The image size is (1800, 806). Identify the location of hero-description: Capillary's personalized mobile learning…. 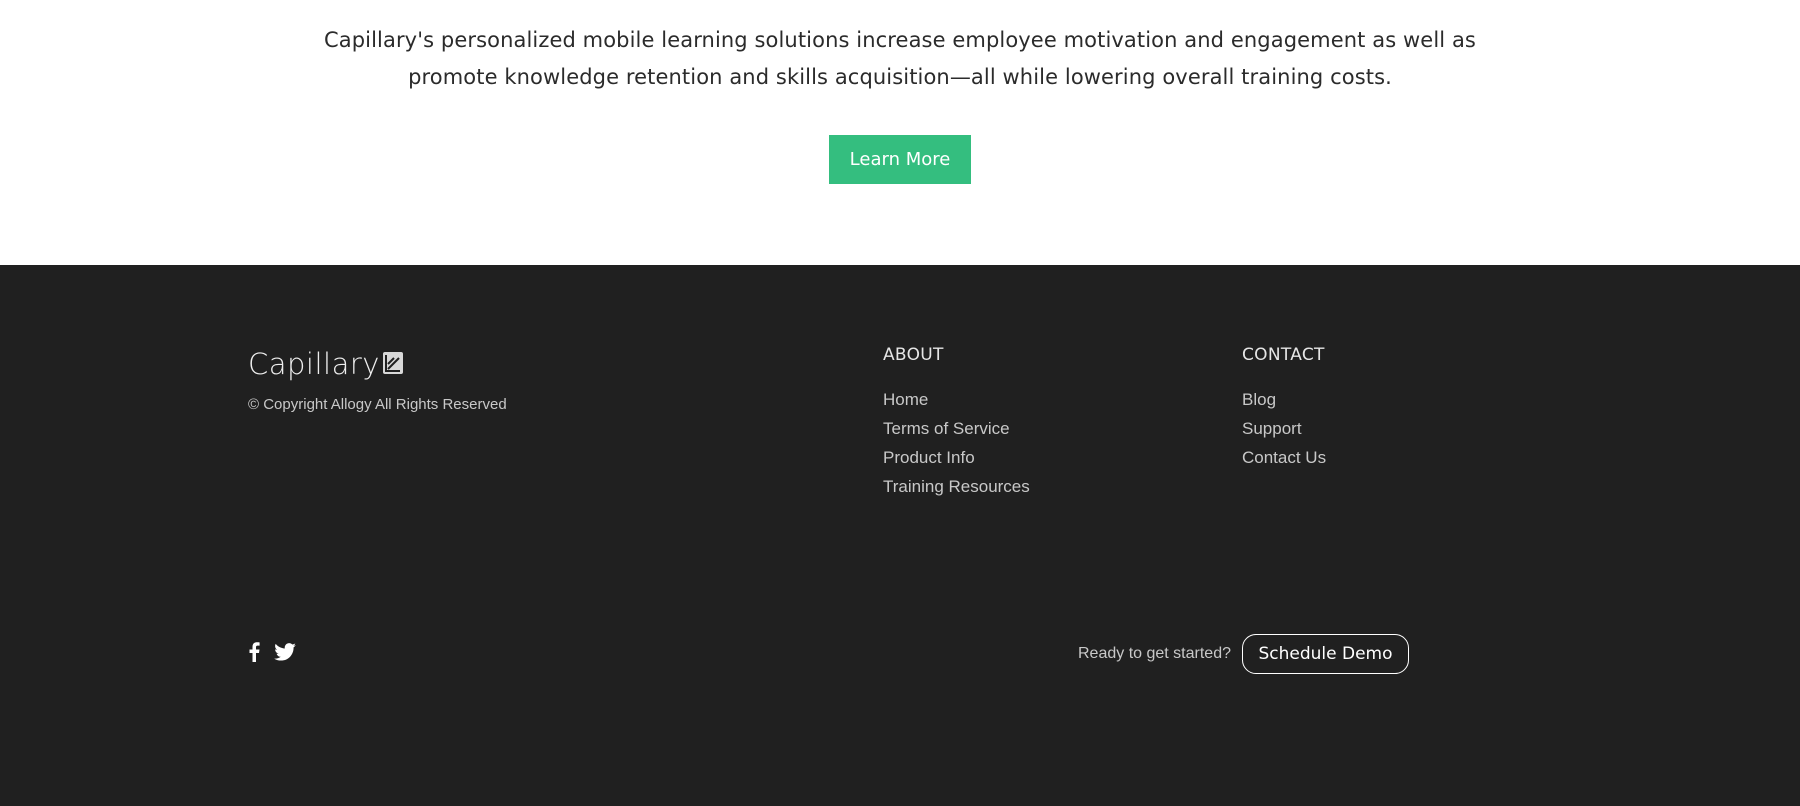
(900, 58).